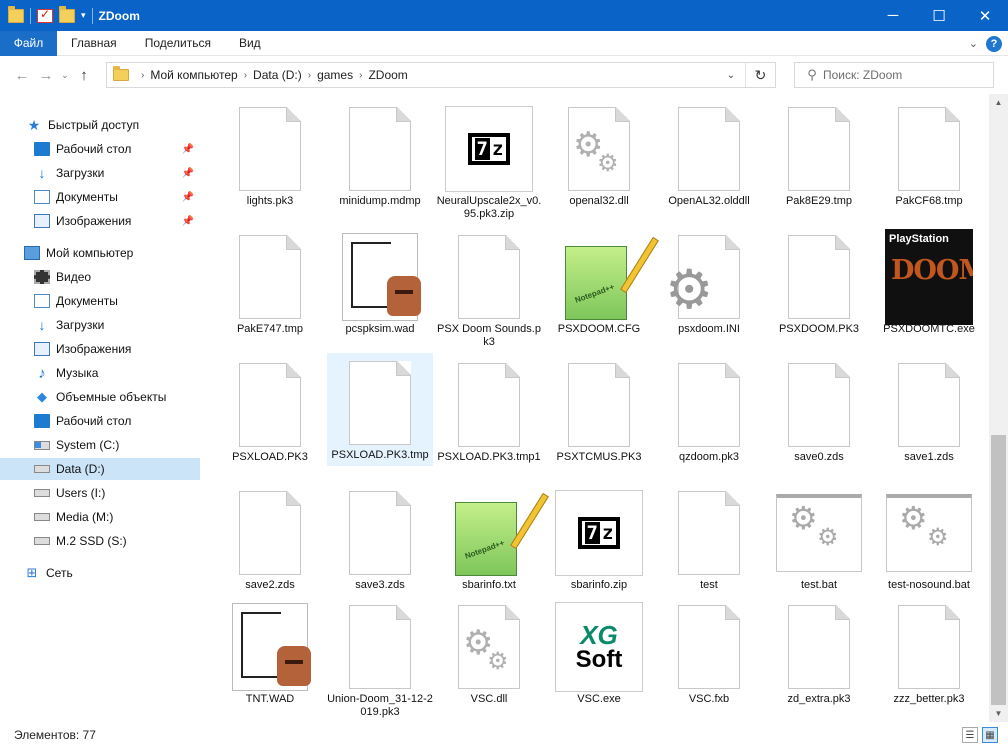 This screenshot has height=747, width=1008. Describe the element at coordinates (380, 533) in the screenshot. I see `file-icon` at that location.